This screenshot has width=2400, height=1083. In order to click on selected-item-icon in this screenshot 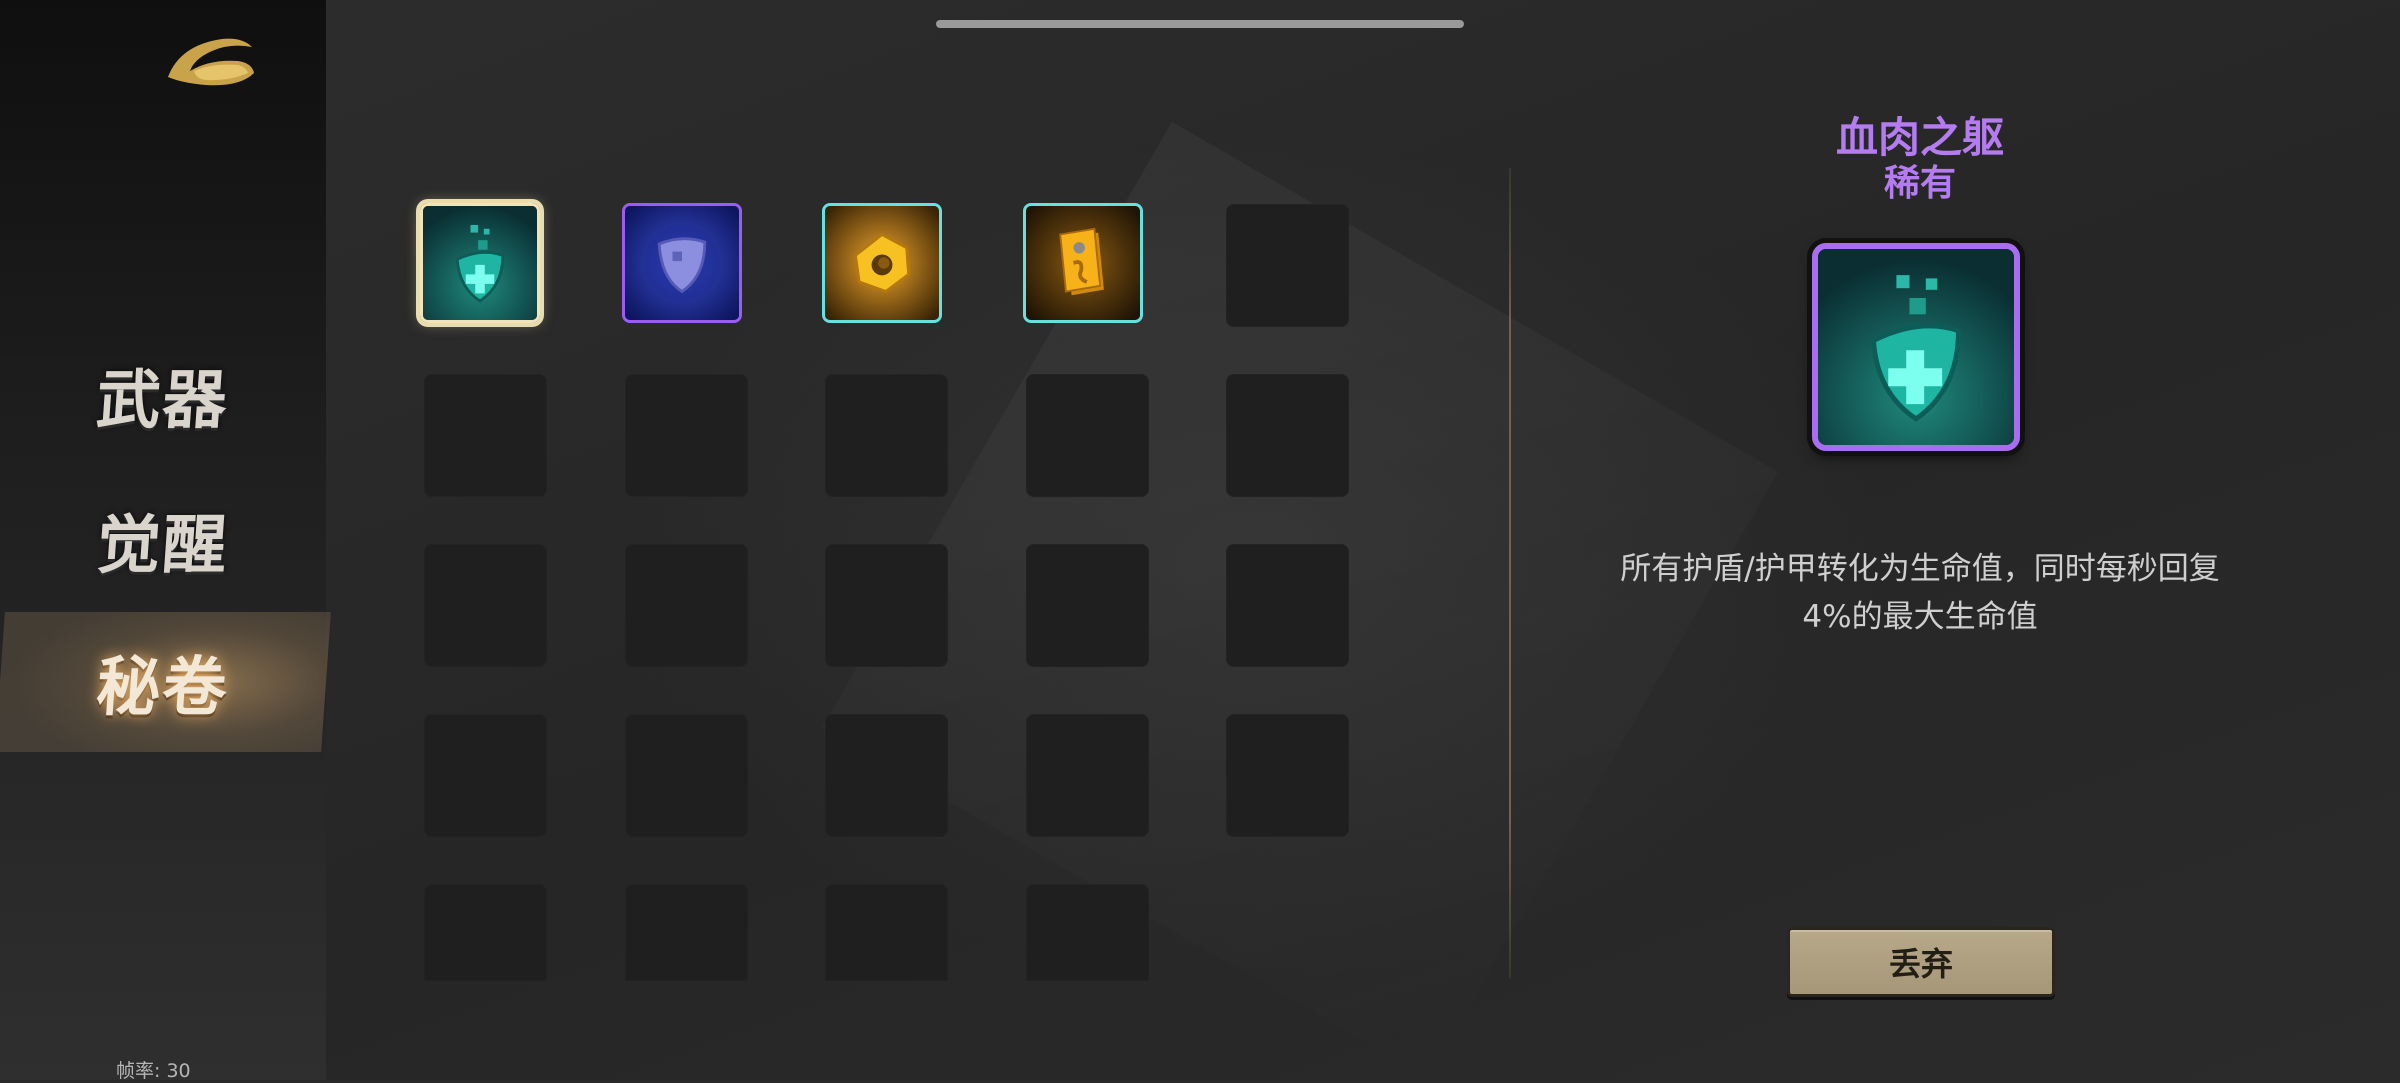, I will do `click(1916, 347)`.